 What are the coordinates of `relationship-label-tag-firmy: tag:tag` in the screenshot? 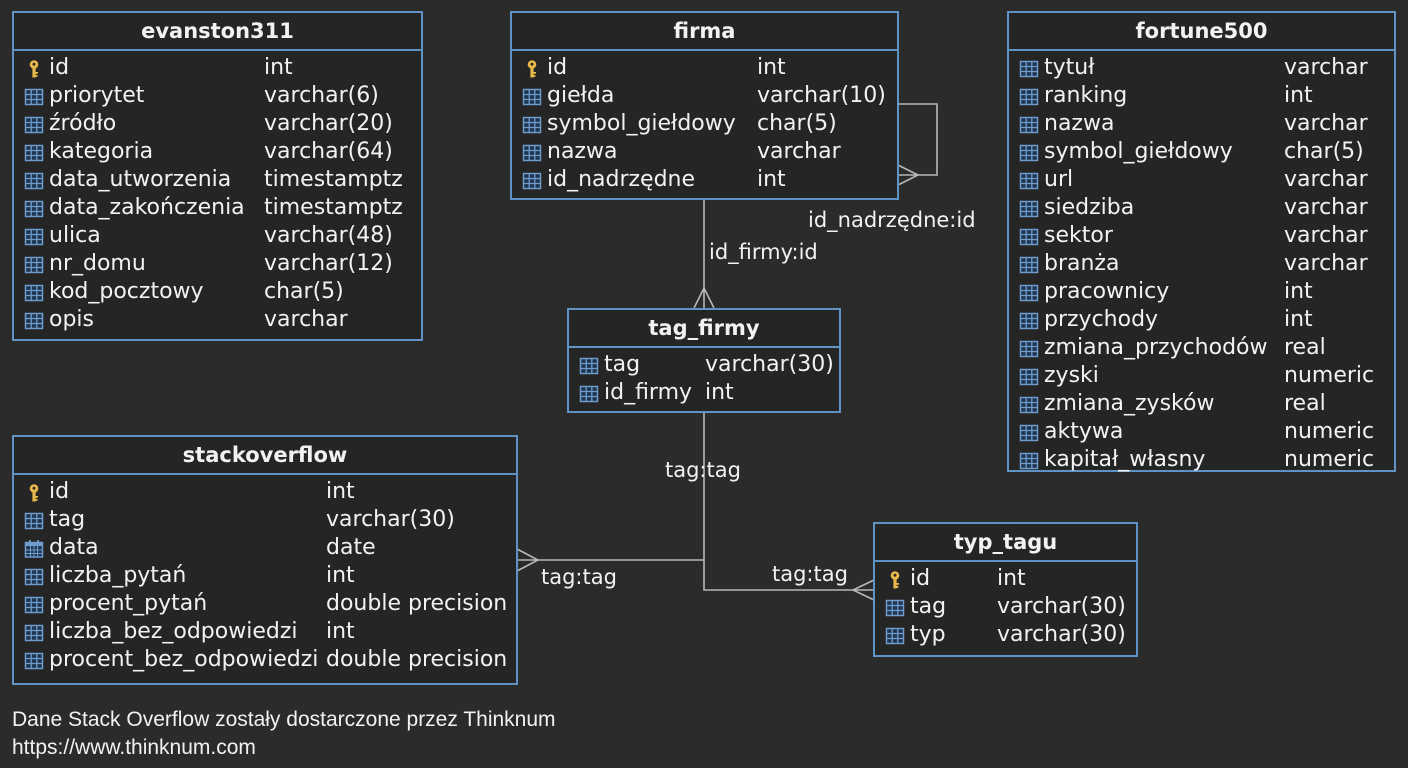 It's located at (703, 470).